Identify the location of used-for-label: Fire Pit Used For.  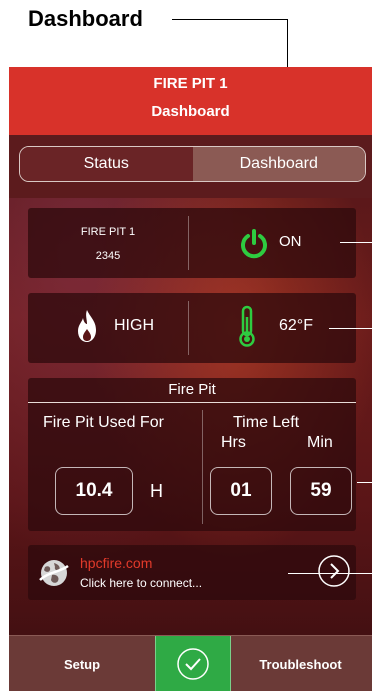
(103, 422).